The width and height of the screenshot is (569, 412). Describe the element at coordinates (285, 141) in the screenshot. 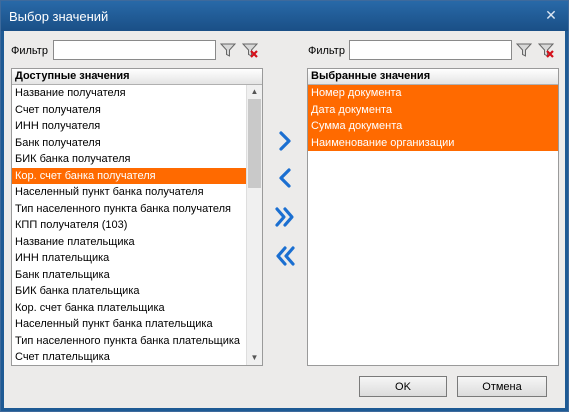

I see `move-right-button` at that location.